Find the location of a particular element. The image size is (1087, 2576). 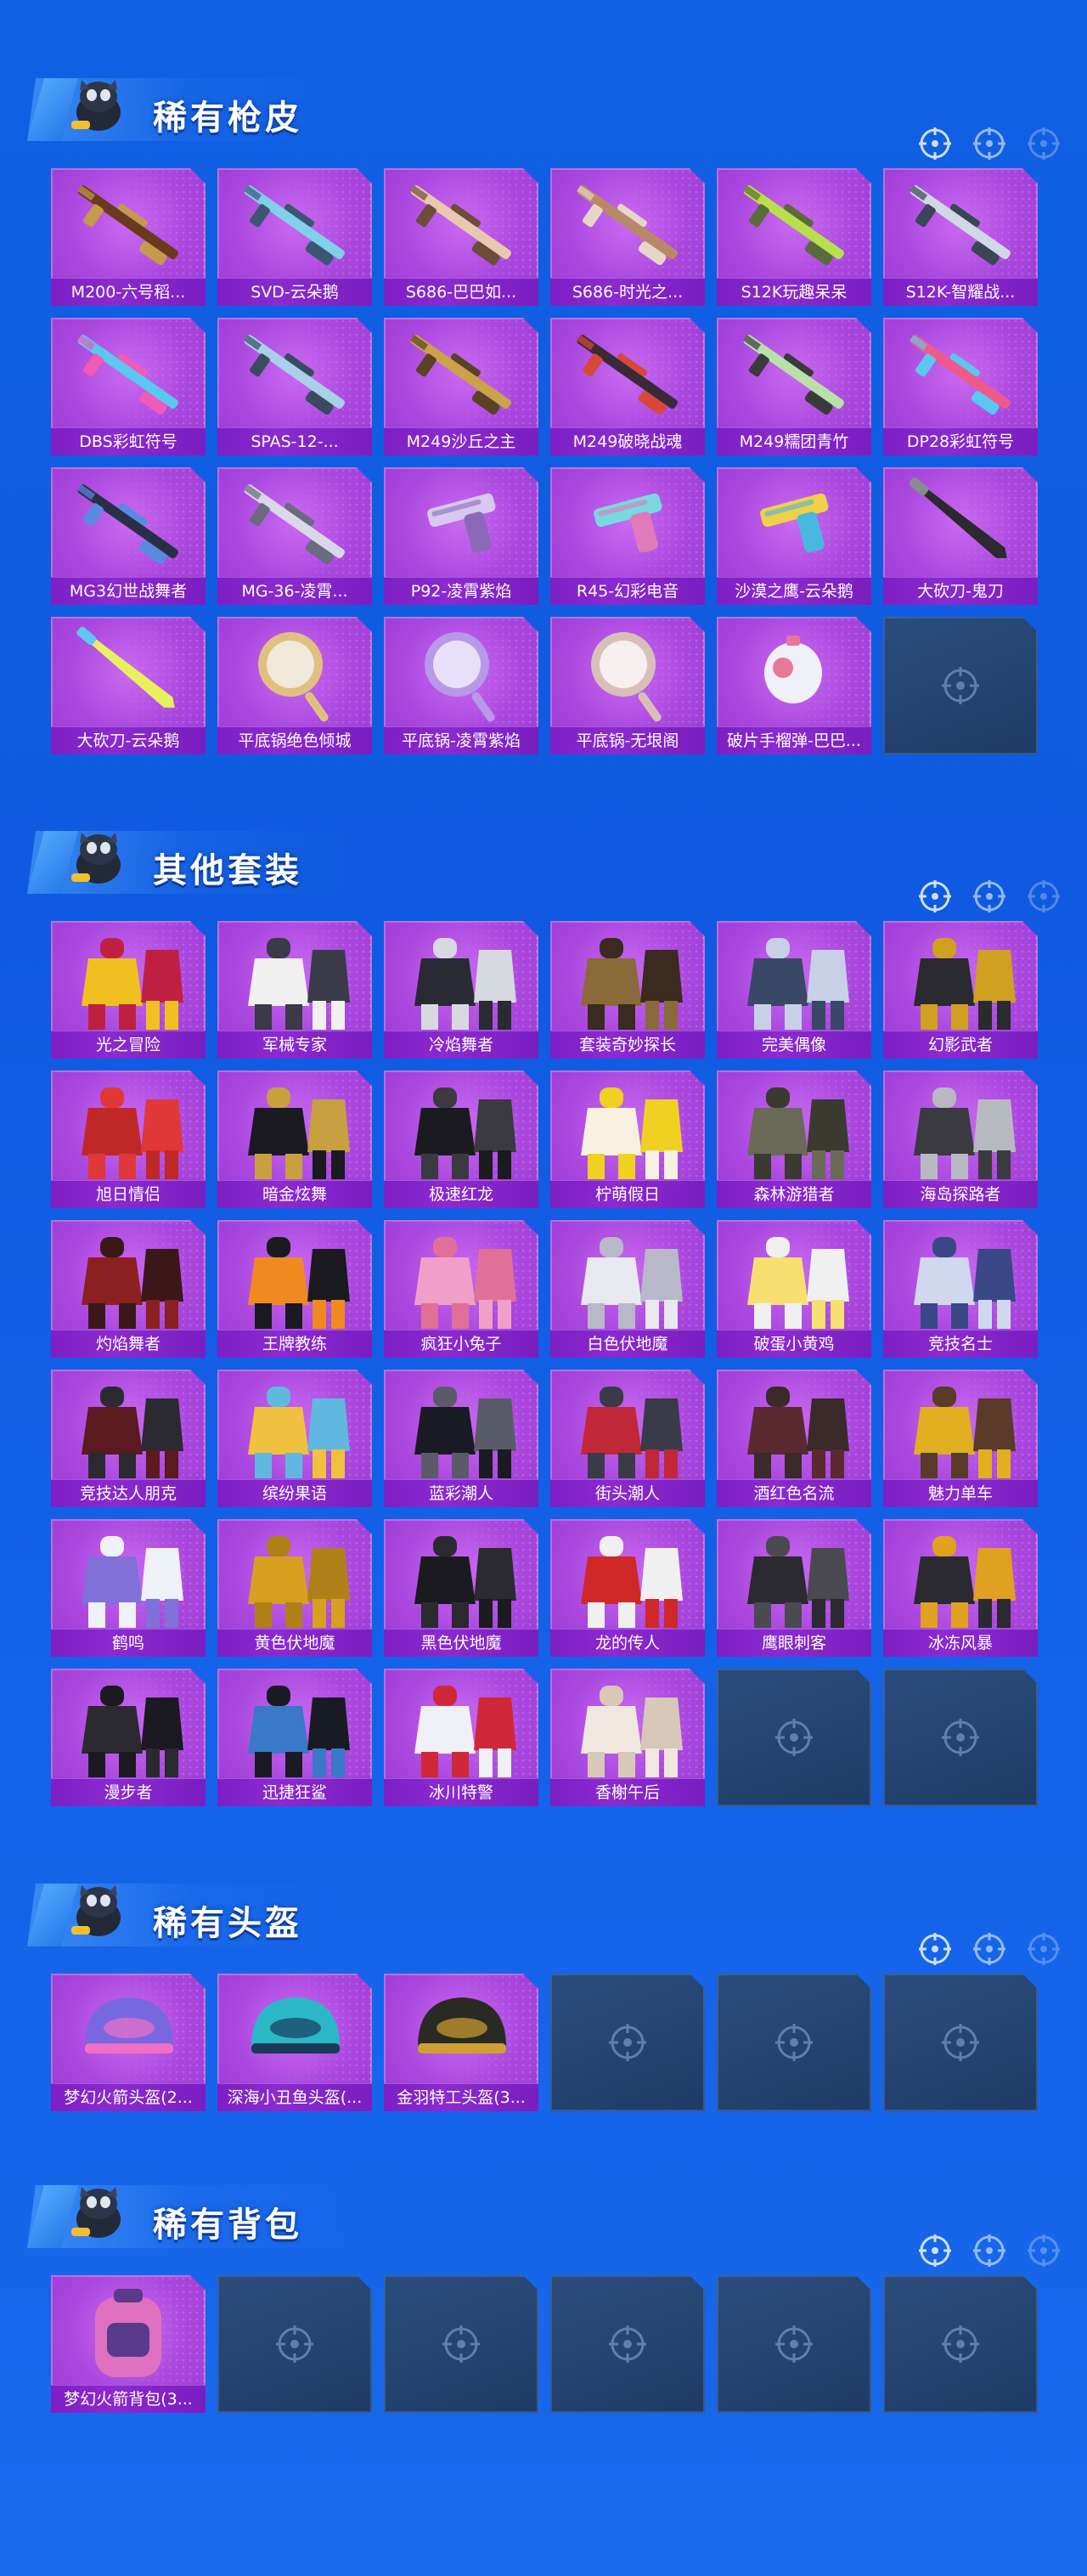

item-card: 鹤鸣 is located at coordinates (128, 1588).